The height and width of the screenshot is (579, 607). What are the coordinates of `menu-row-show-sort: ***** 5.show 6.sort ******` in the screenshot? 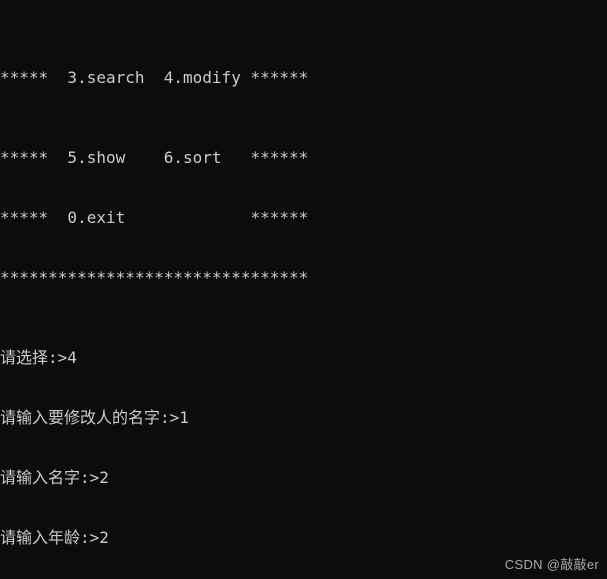 It's located at (154, 157).